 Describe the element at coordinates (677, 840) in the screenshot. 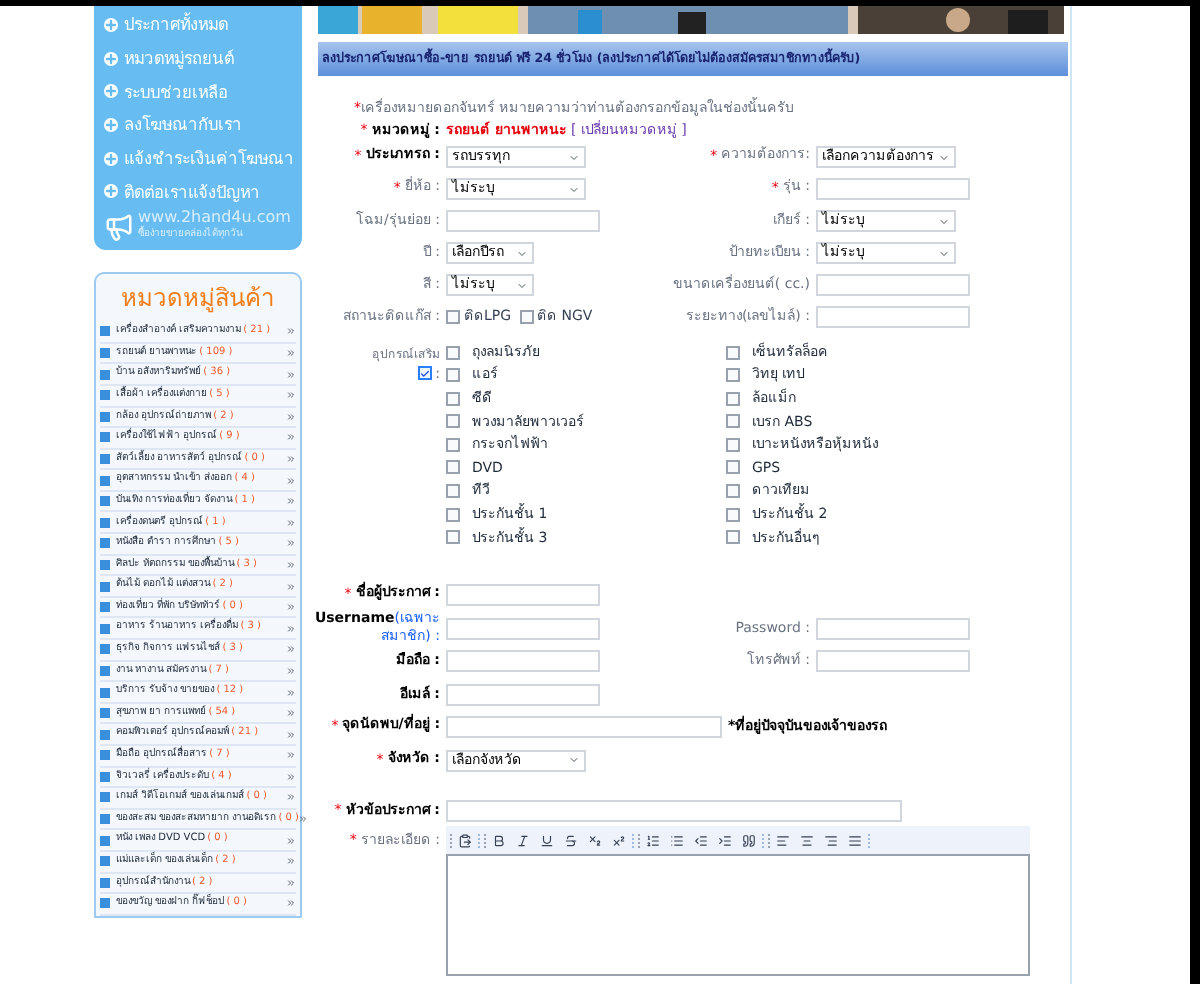

I see `bullet-list-icon` at that location.